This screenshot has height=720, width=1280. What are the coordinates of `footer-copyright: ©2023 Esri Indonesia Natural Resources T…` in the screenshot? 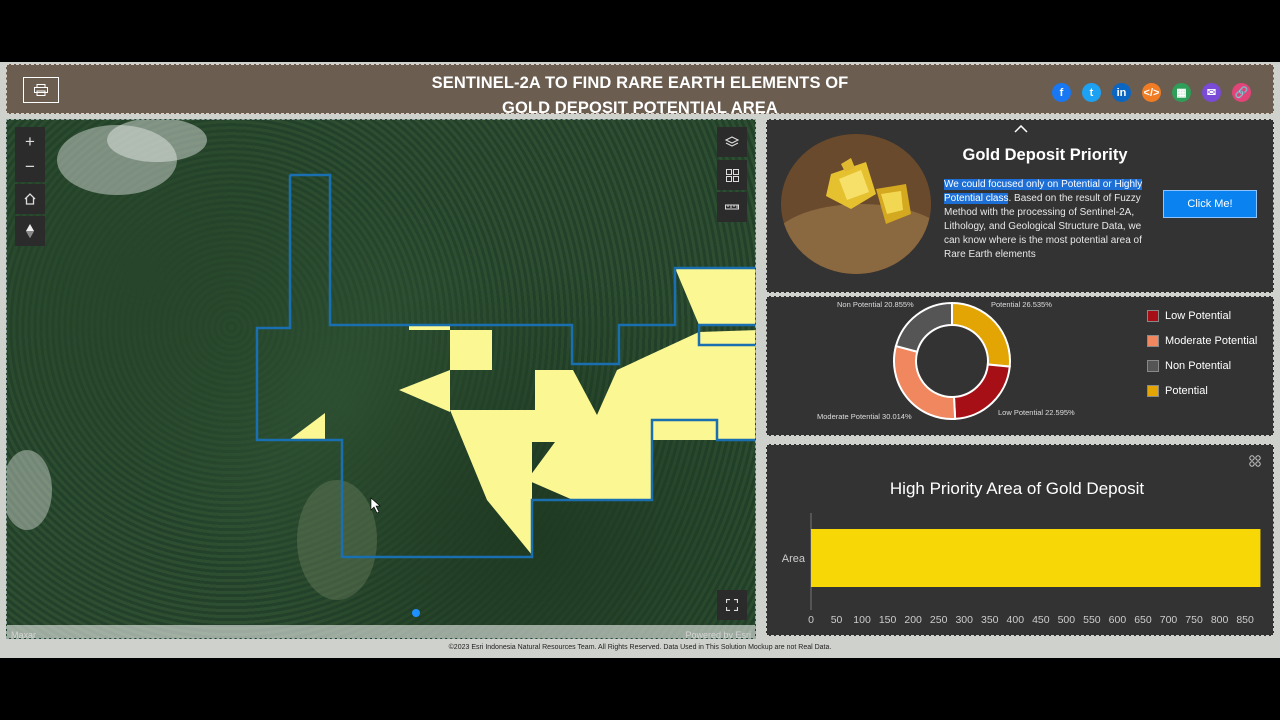 It's located at (640, 647).